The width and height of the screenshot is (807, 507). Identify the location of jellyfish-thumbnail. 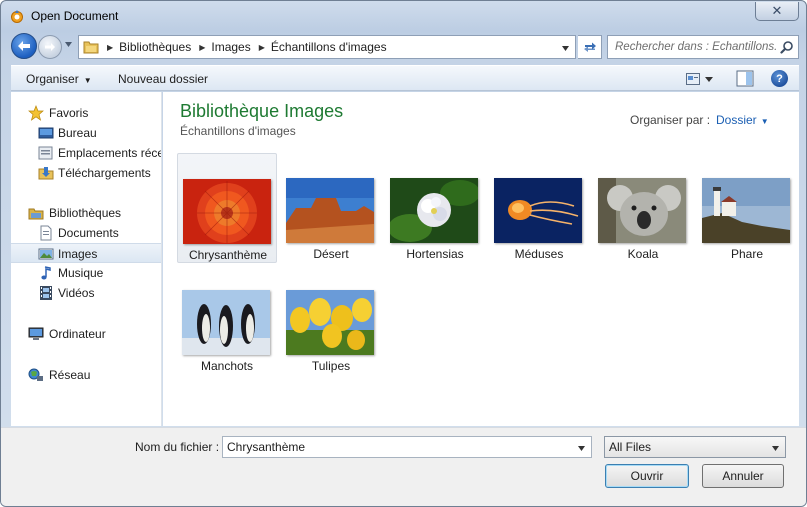
(538, 210).